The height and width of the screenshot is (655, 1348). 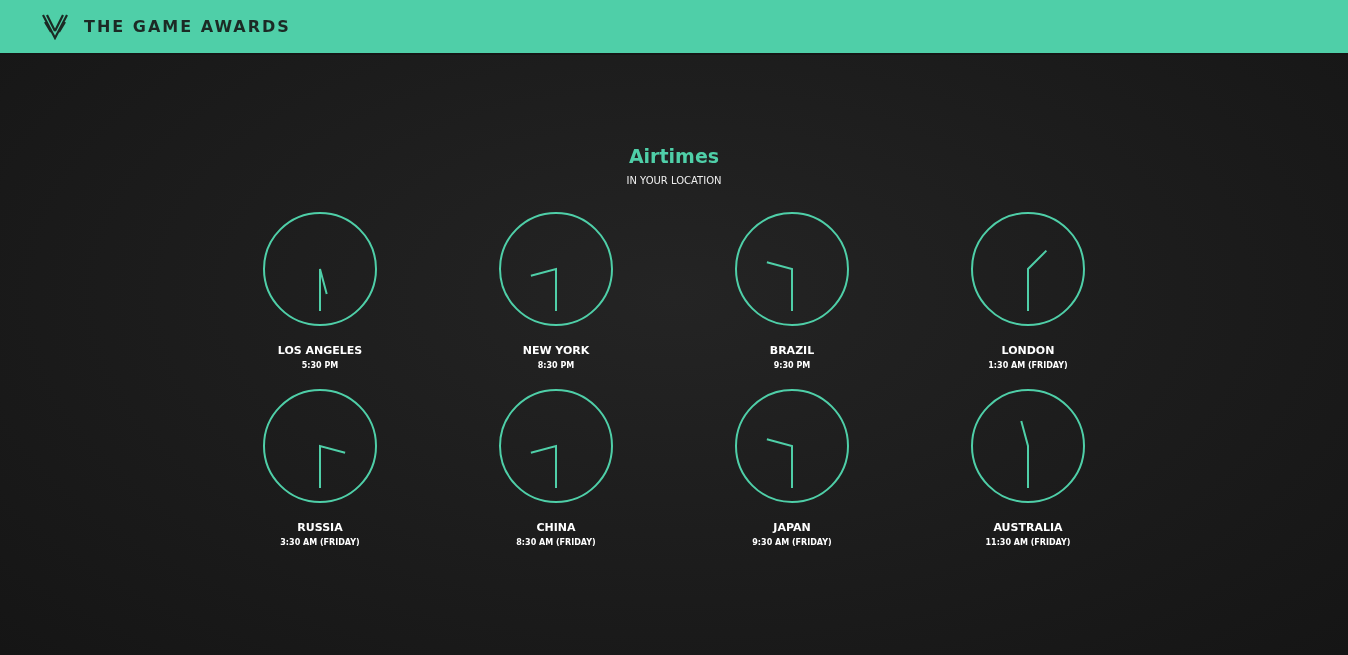 I want to click on city-name: NEW YORK, so click(x=556, y=350).